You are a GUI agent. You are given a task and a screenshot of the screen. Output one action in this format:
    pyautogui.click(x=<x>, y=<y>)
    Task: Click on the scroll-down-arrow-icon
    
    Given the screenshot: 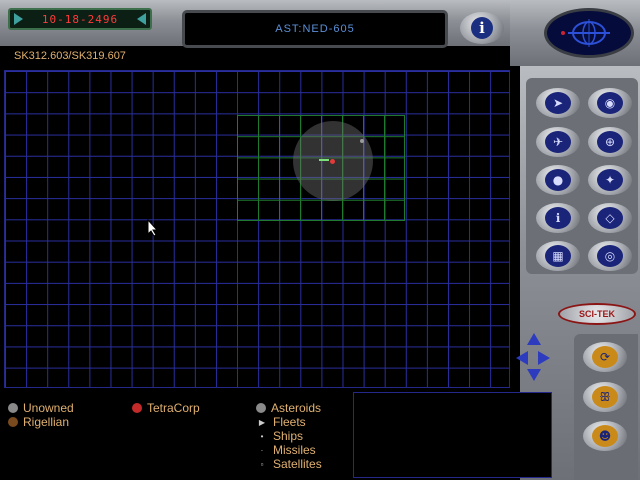 What is the action you would take?
    pyautogui.click(x=534, y=375)
    